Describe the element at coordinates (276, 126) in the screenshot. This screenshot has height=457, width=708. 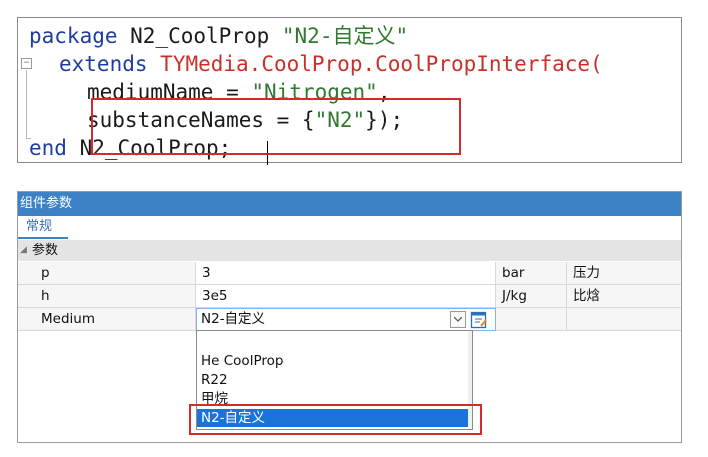
I see `code-highlight-box` at that location.